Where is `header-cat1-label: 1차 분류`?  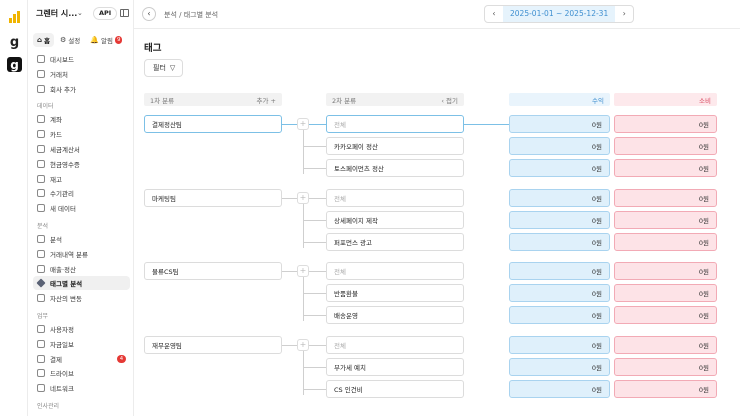 header-cat1-label: 1차 분류 is located at coordinates (162, 100).